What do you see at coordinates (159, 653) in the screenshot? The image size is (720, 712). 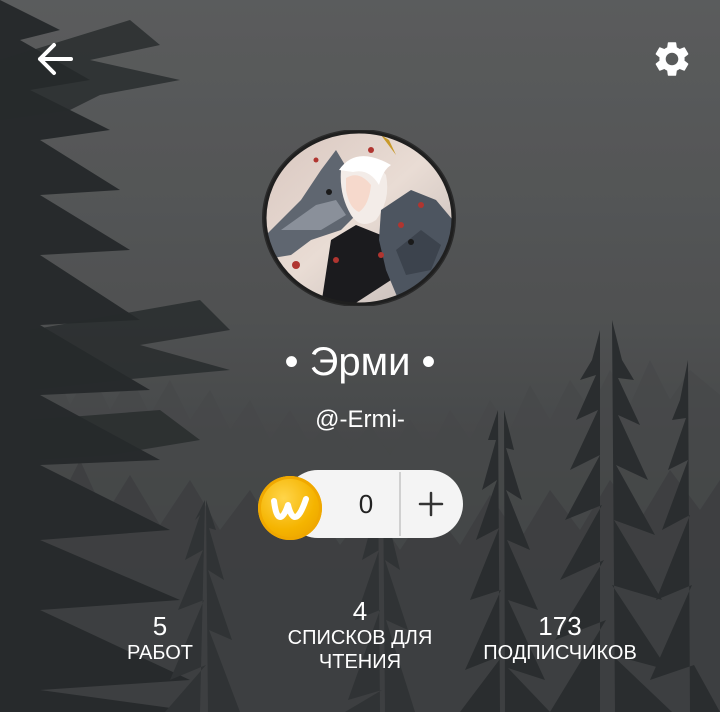 I see `works-label: РАБОТ` at bounding box center [159, 653].